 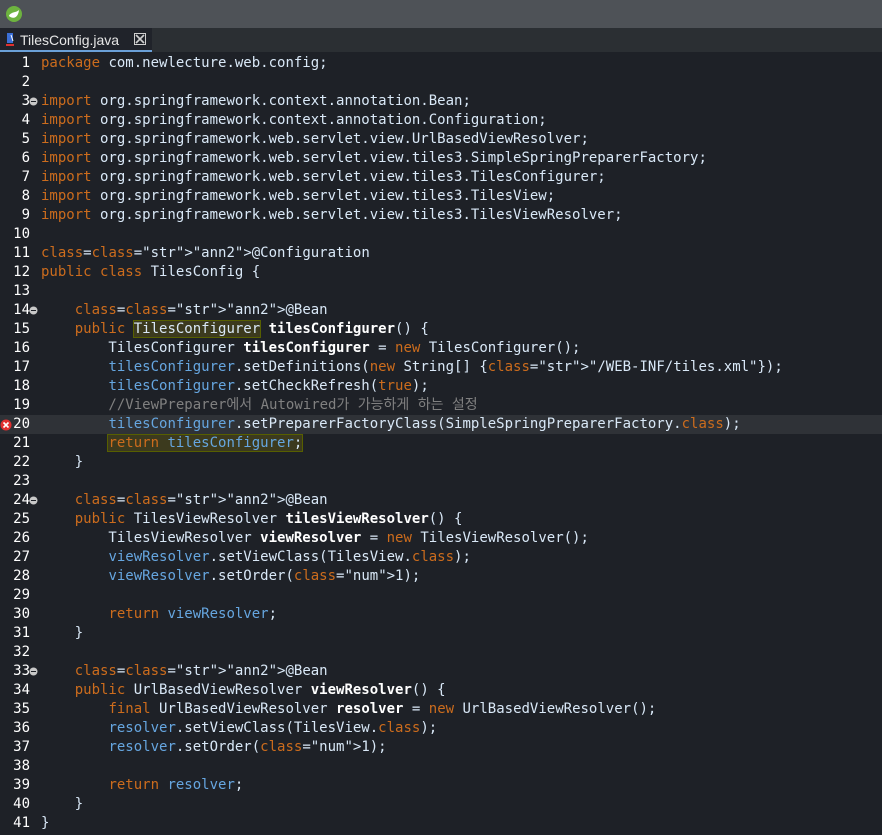 What do you see at coordinates (21, 405) in the screenshot?
I see `line-number: 19` at bounding box center [21, 405].